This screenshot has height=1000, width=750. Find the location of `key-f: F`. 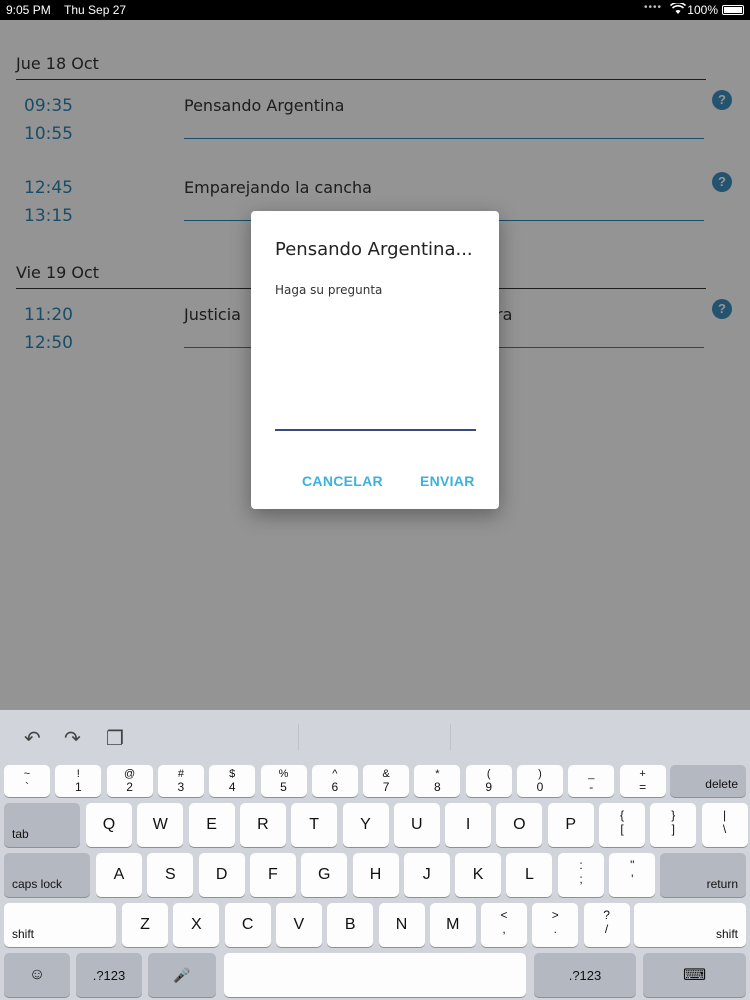

key-f: F is located at coordinates (272, 875).